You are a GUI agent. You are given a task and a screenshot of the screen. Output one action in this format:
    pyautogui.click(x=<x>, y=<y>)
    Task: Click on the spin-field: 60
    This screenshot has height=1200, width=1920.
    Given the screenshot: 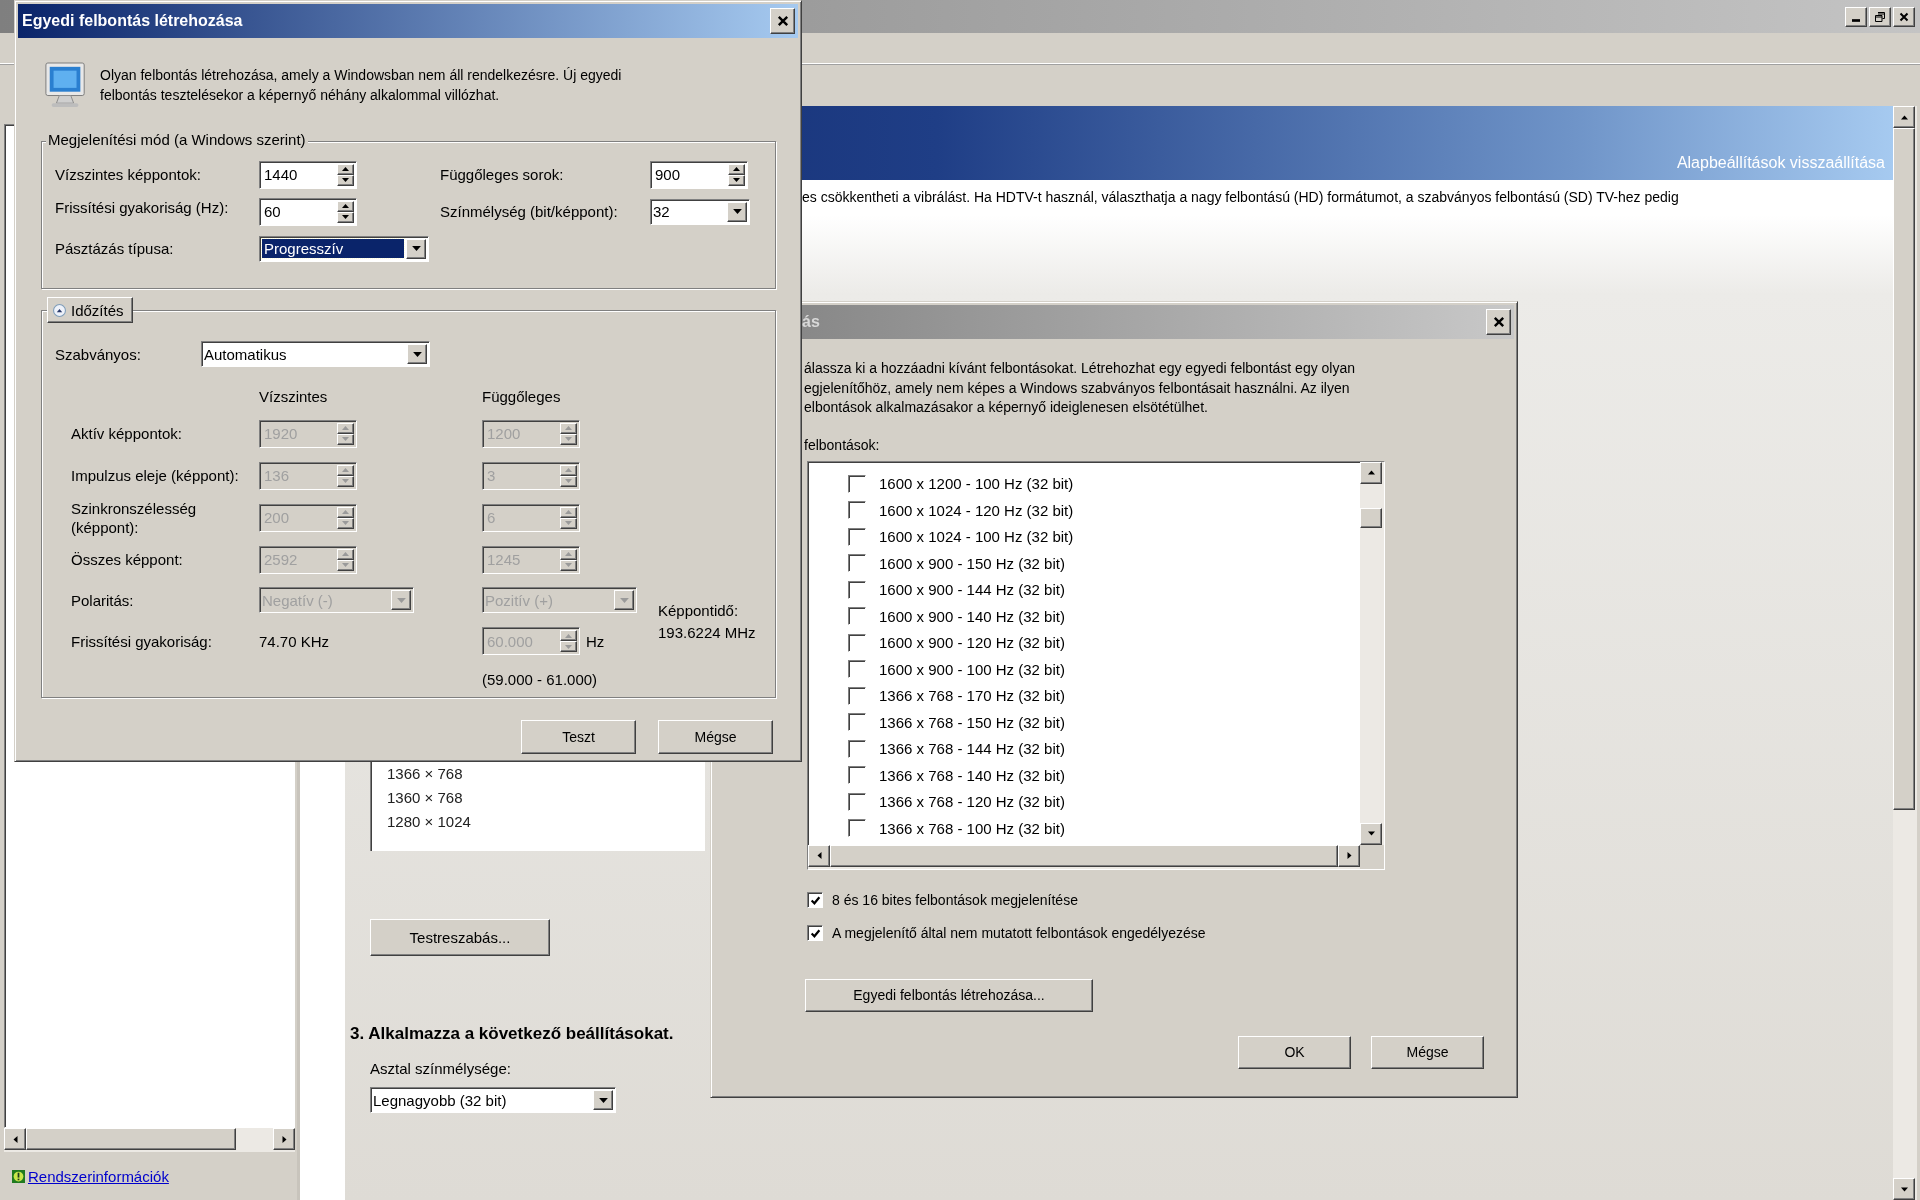 What is the action you would take?
    pyautogui.click(x=308, y=211)
    